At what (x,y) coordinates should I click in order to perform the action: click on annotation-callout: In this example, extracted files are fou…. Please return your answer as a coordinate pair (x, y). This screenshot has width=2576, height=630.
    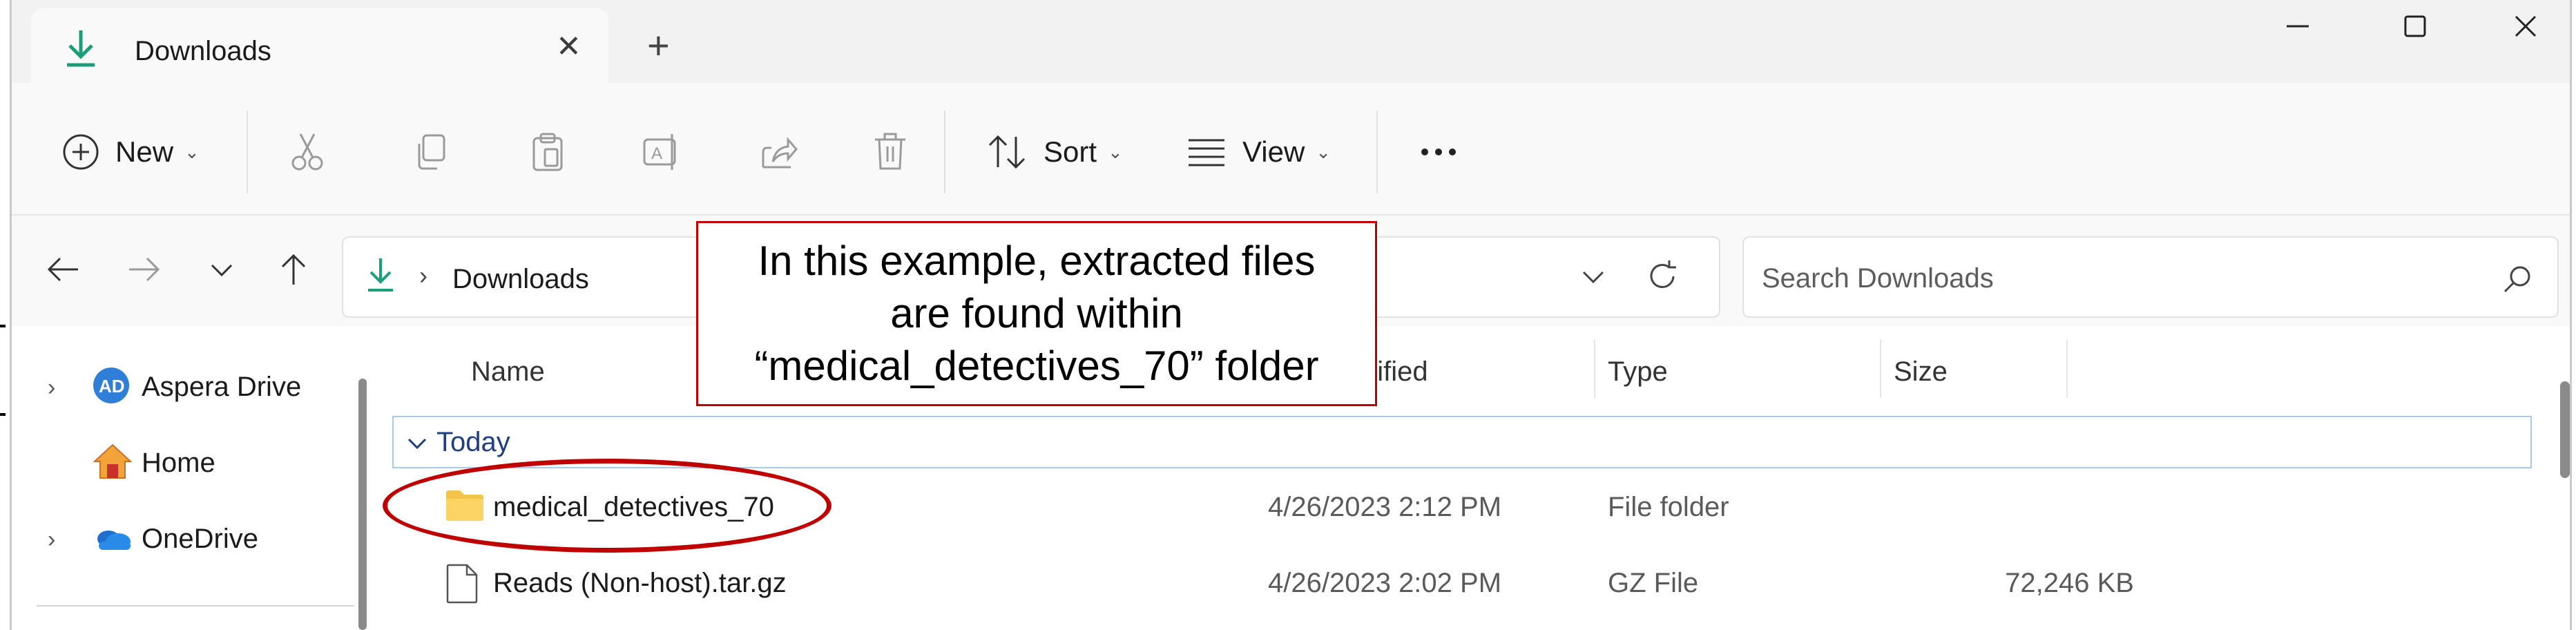
    Looking at the image, I should click on (1036, 313).